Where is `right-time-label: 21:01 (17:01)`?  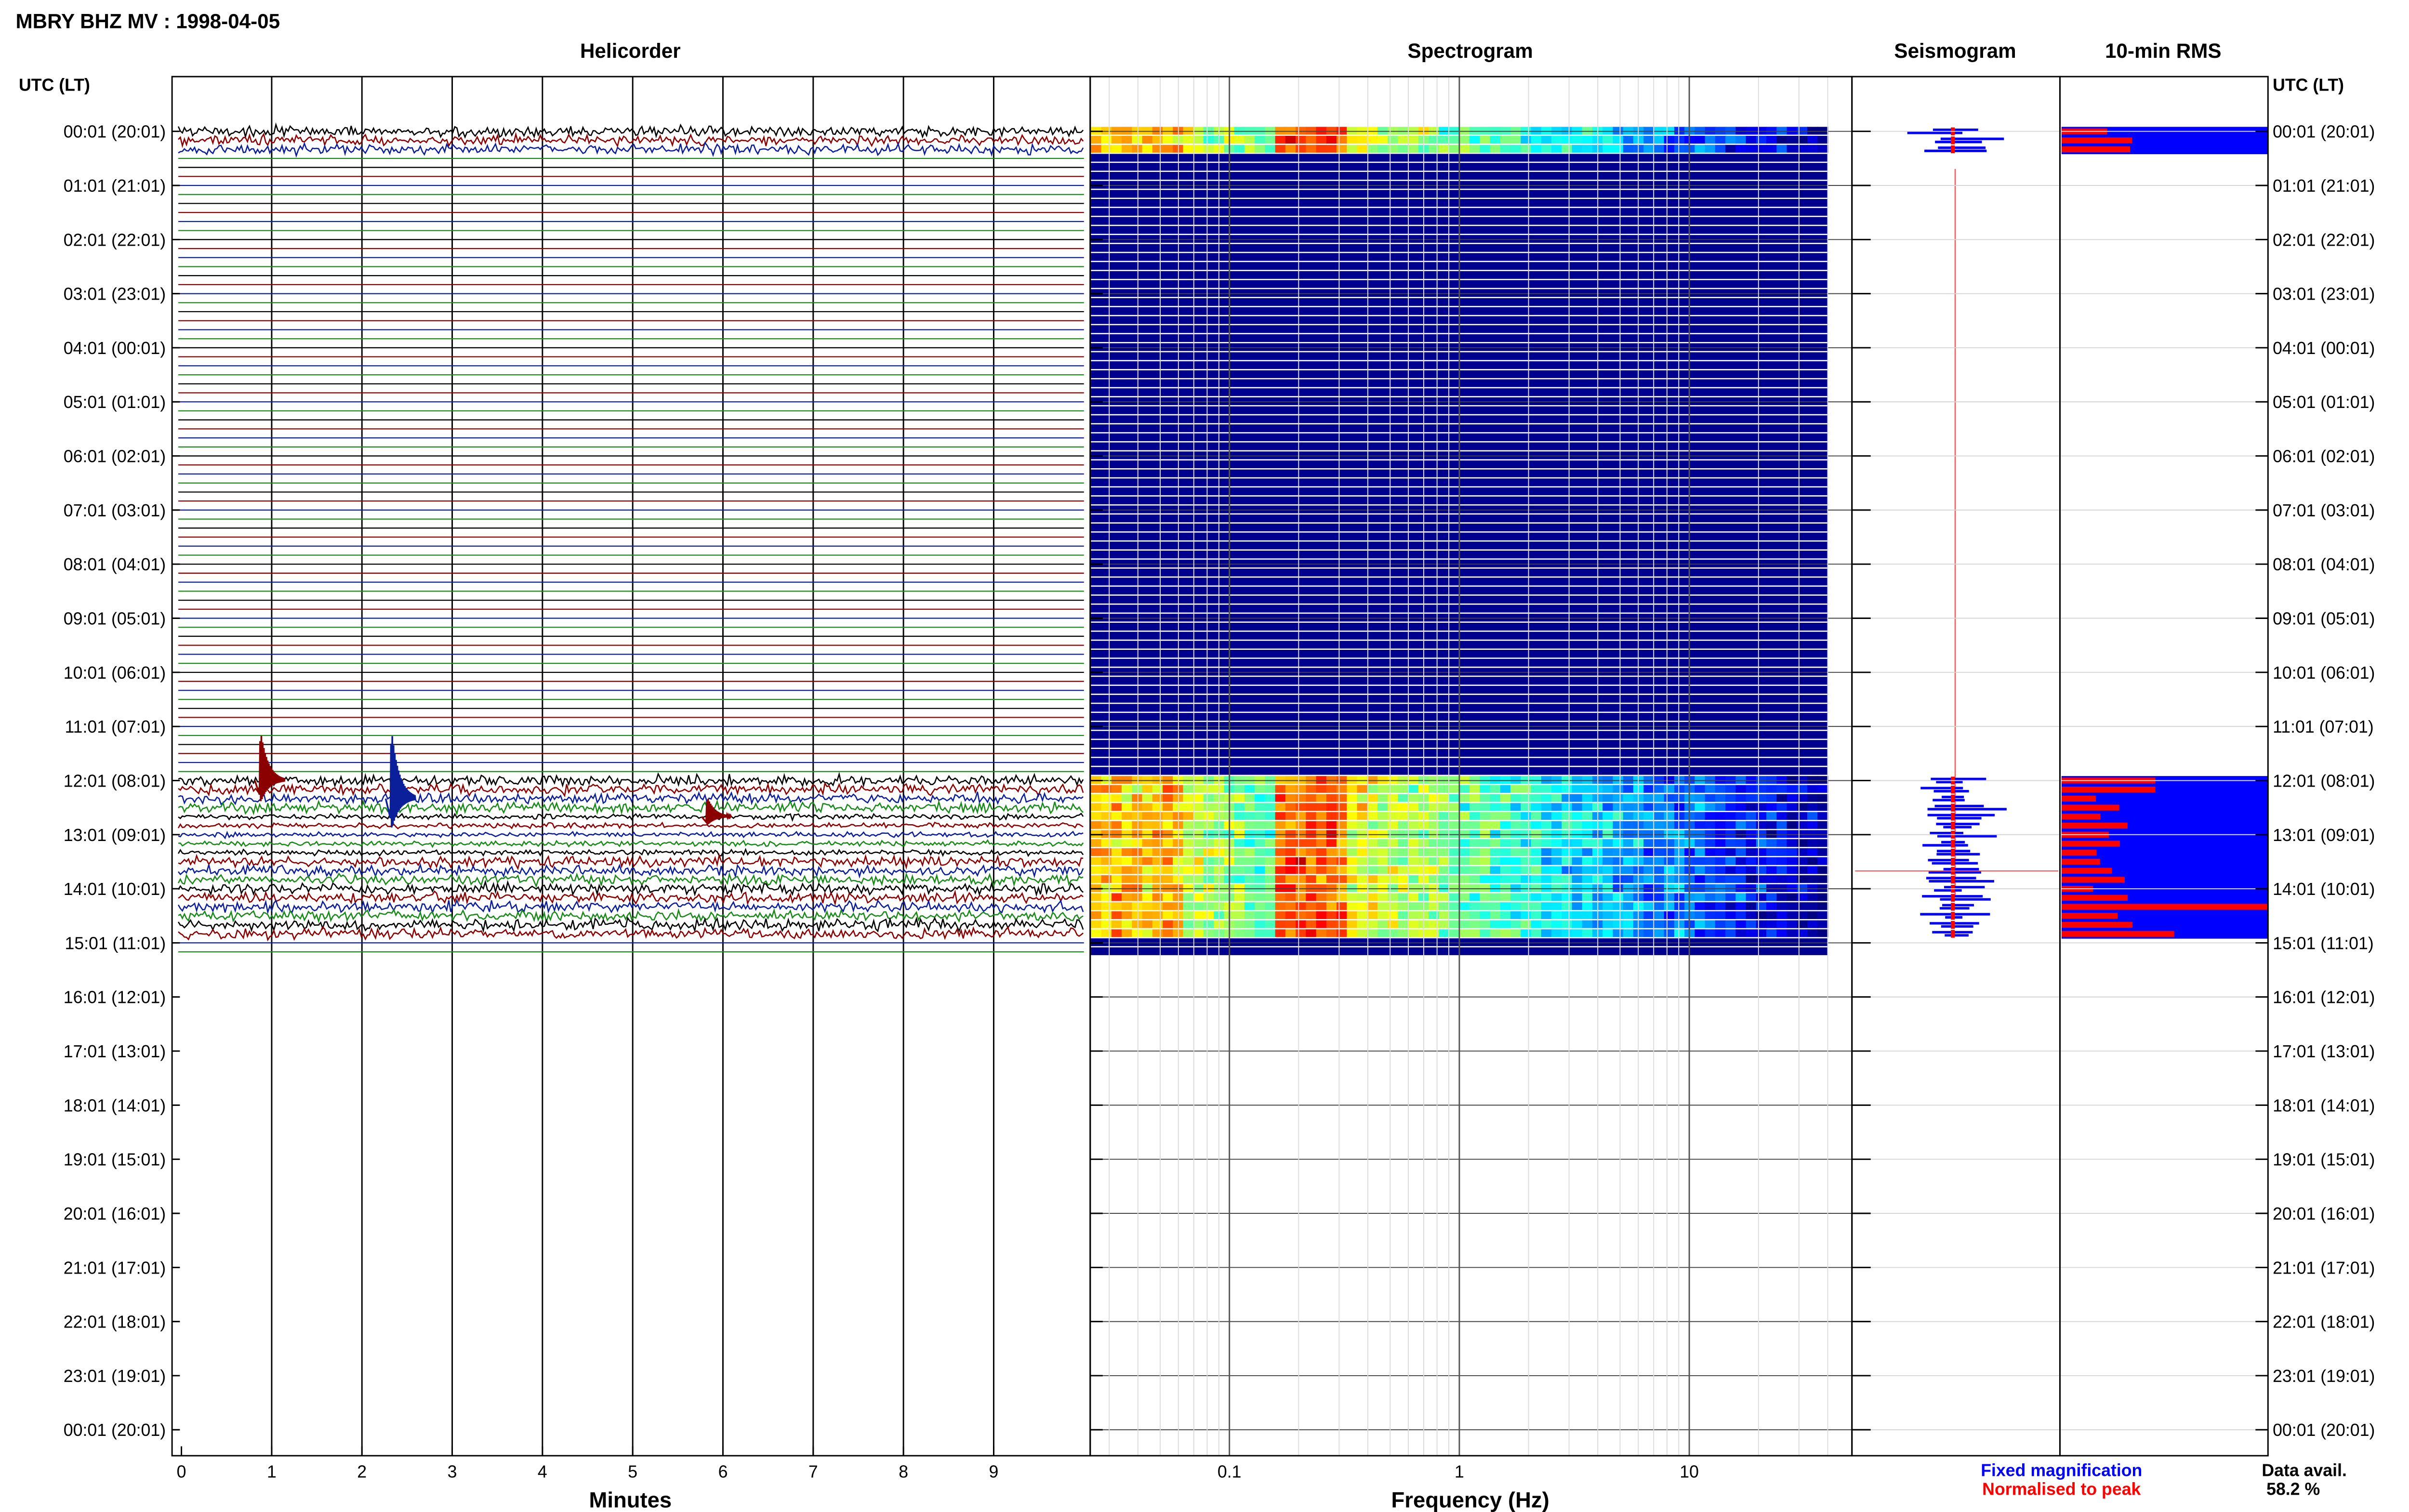 right-time-label: 21:01 (17:01) is located at coordinates (2324, 1267).